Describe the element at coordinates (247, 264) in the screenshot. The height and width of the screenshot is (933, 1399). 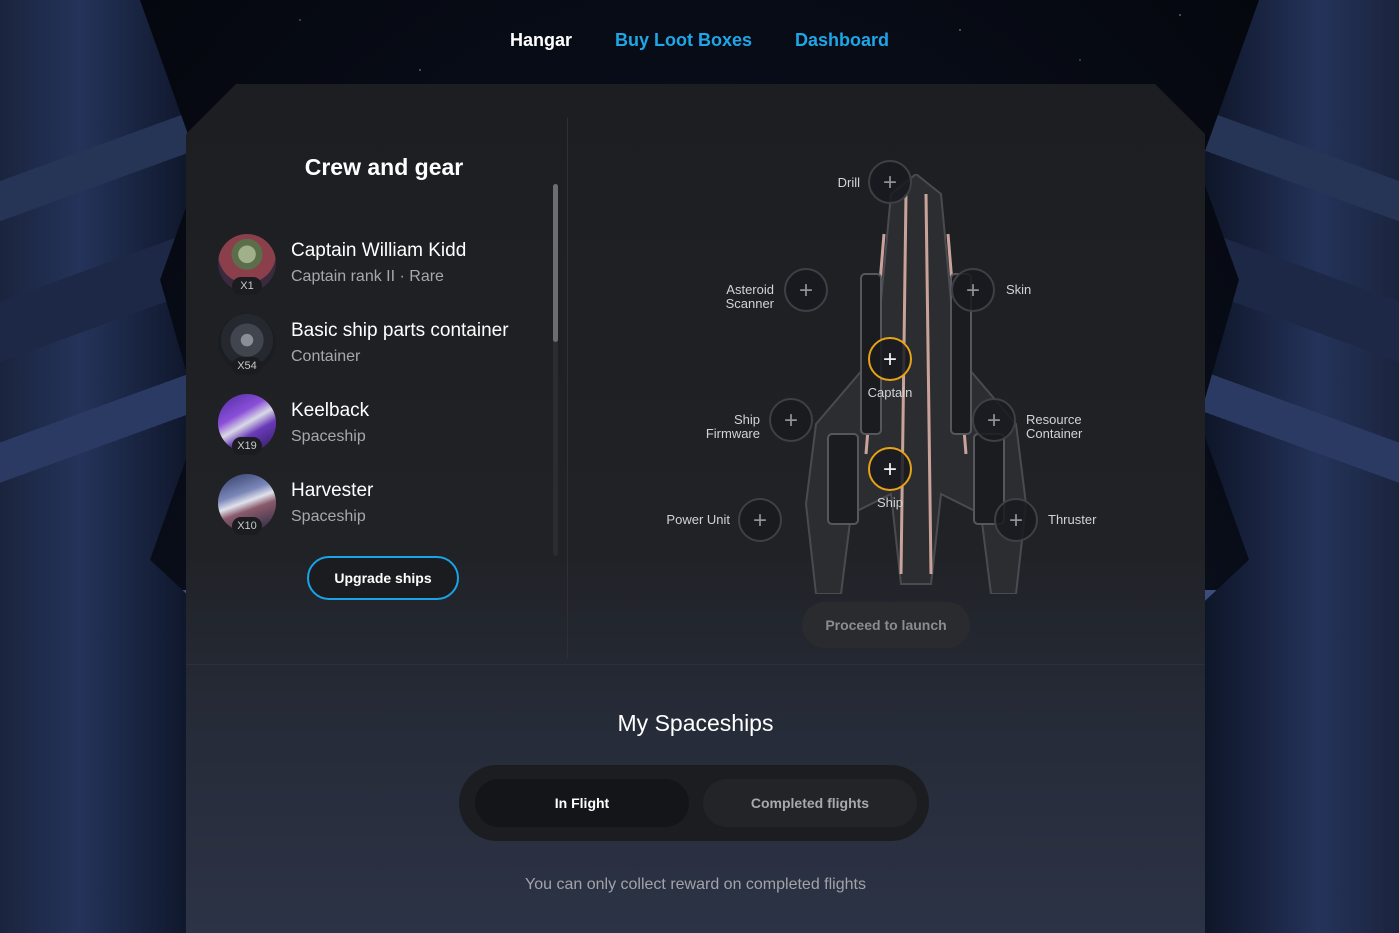
I see `captain-avatar: X1` at that location.